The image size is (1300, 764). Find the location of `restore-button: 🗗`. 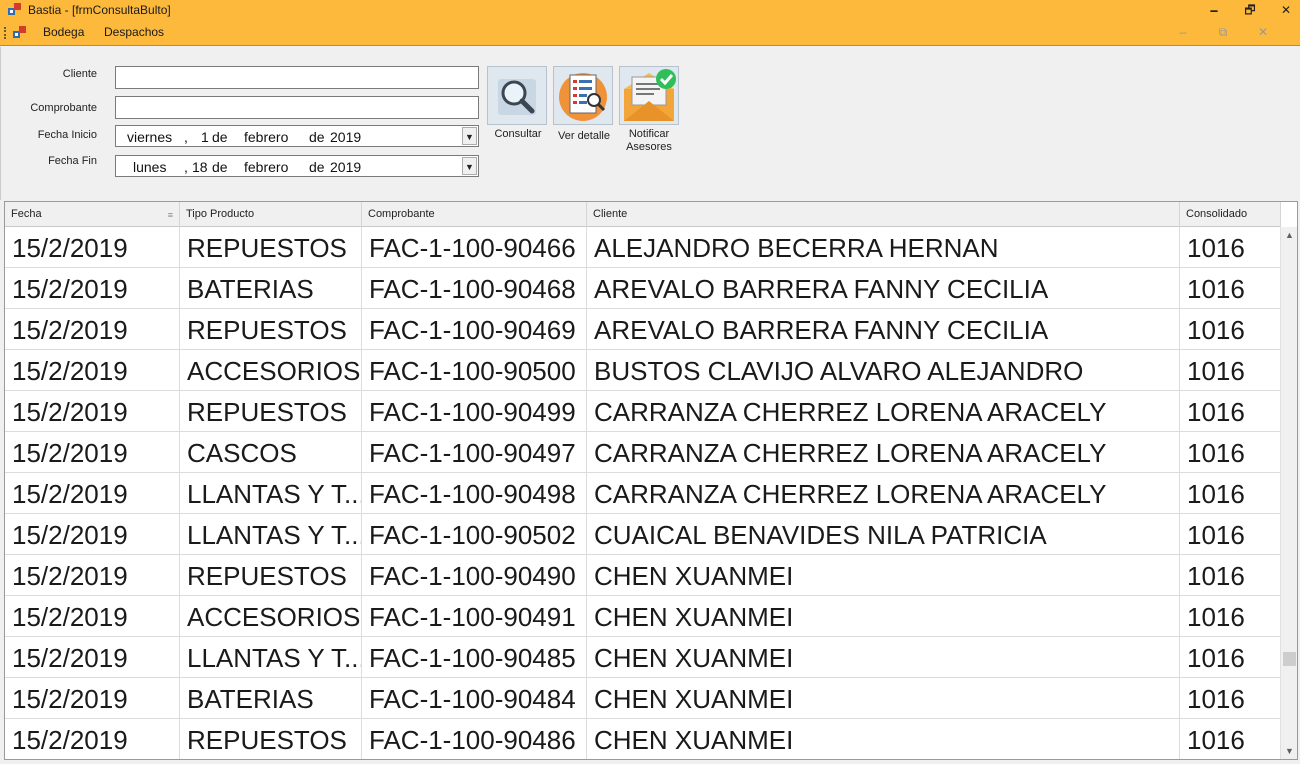

restore-button: 🗗 is located at coordinates (1250, 10).